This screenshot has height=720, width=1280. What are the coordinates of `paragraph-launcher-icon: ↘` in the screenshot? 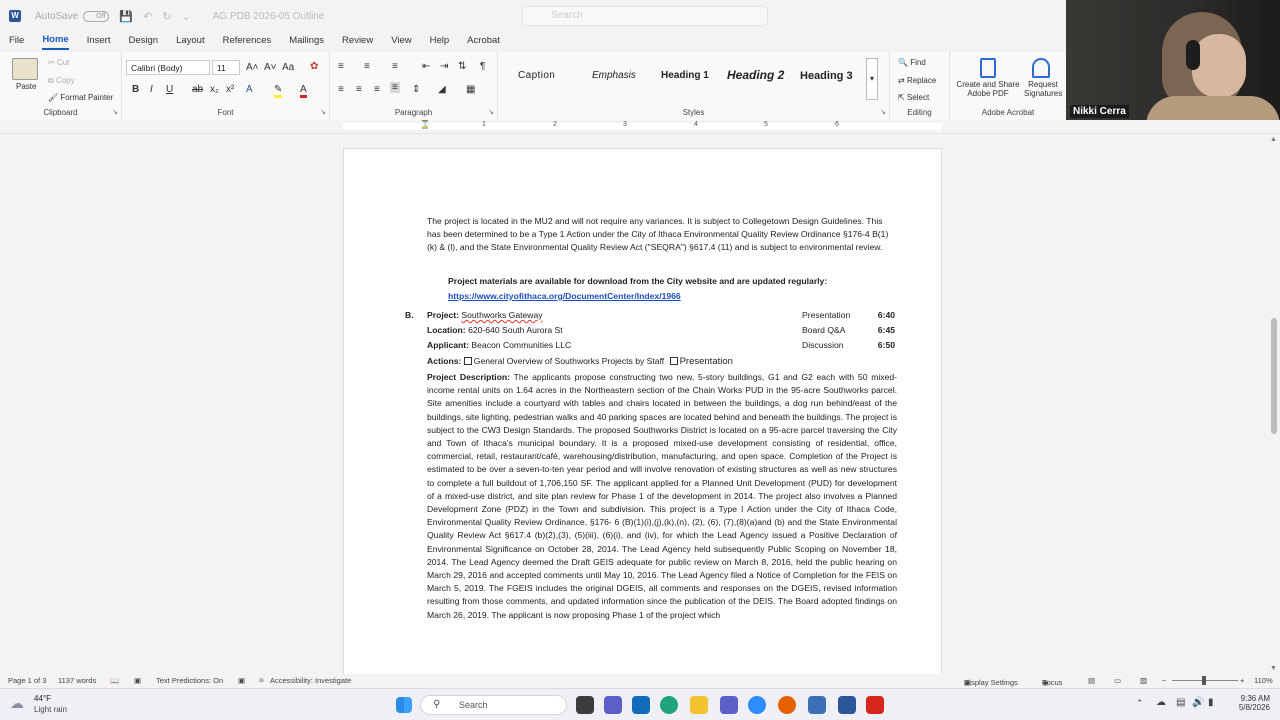 It's located at (491, 112).